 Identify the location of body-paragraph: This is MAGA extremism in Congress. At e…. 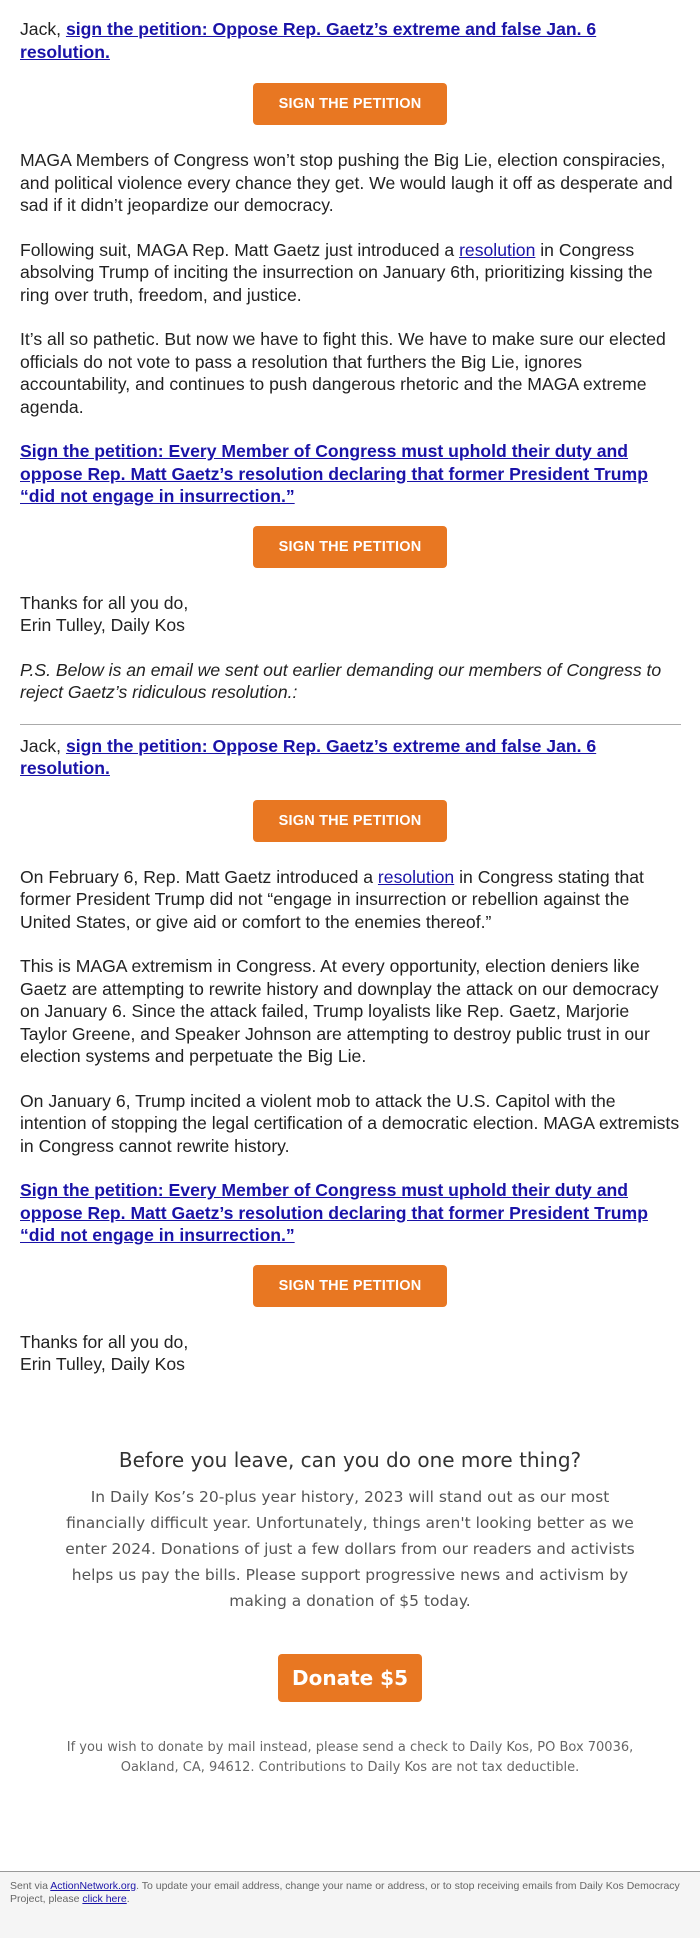
(339, 1011).